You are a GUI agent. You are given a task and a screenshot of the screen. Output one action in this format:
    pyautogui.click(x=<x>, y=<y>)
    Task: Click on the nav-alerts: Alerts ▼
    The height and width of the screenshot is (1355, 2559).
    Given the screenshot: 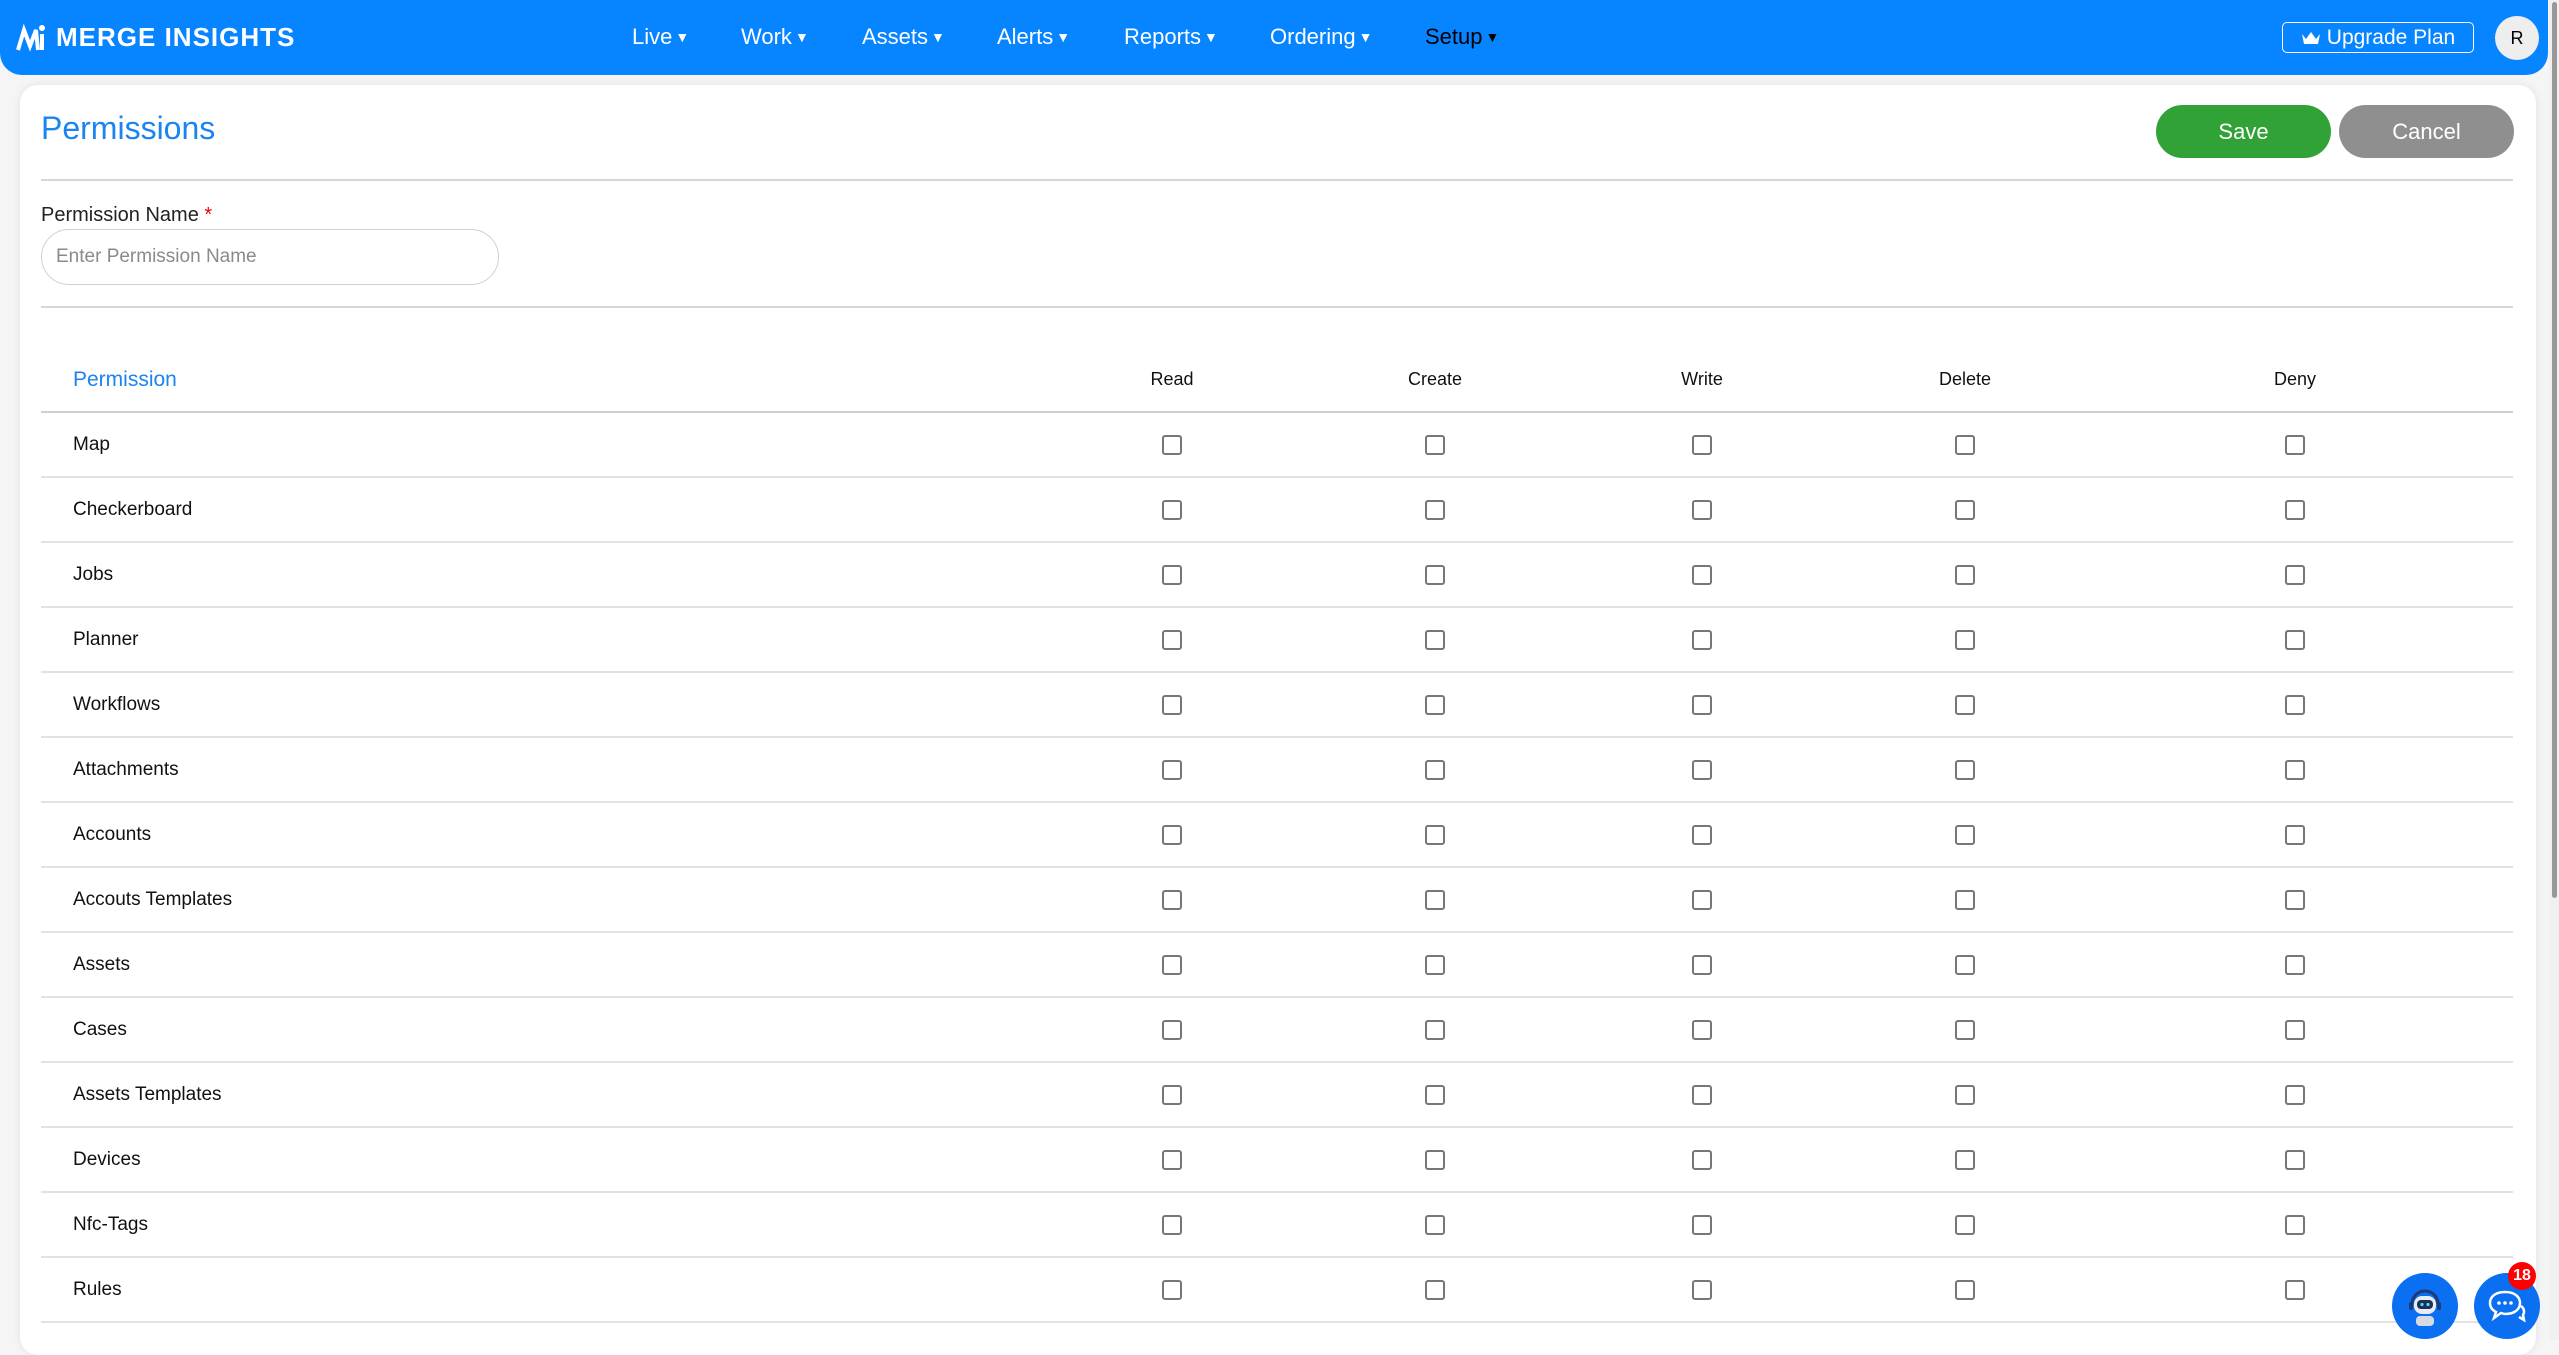 What is the action you would take?
    pyautogui.click(x=1033, y=37)
    